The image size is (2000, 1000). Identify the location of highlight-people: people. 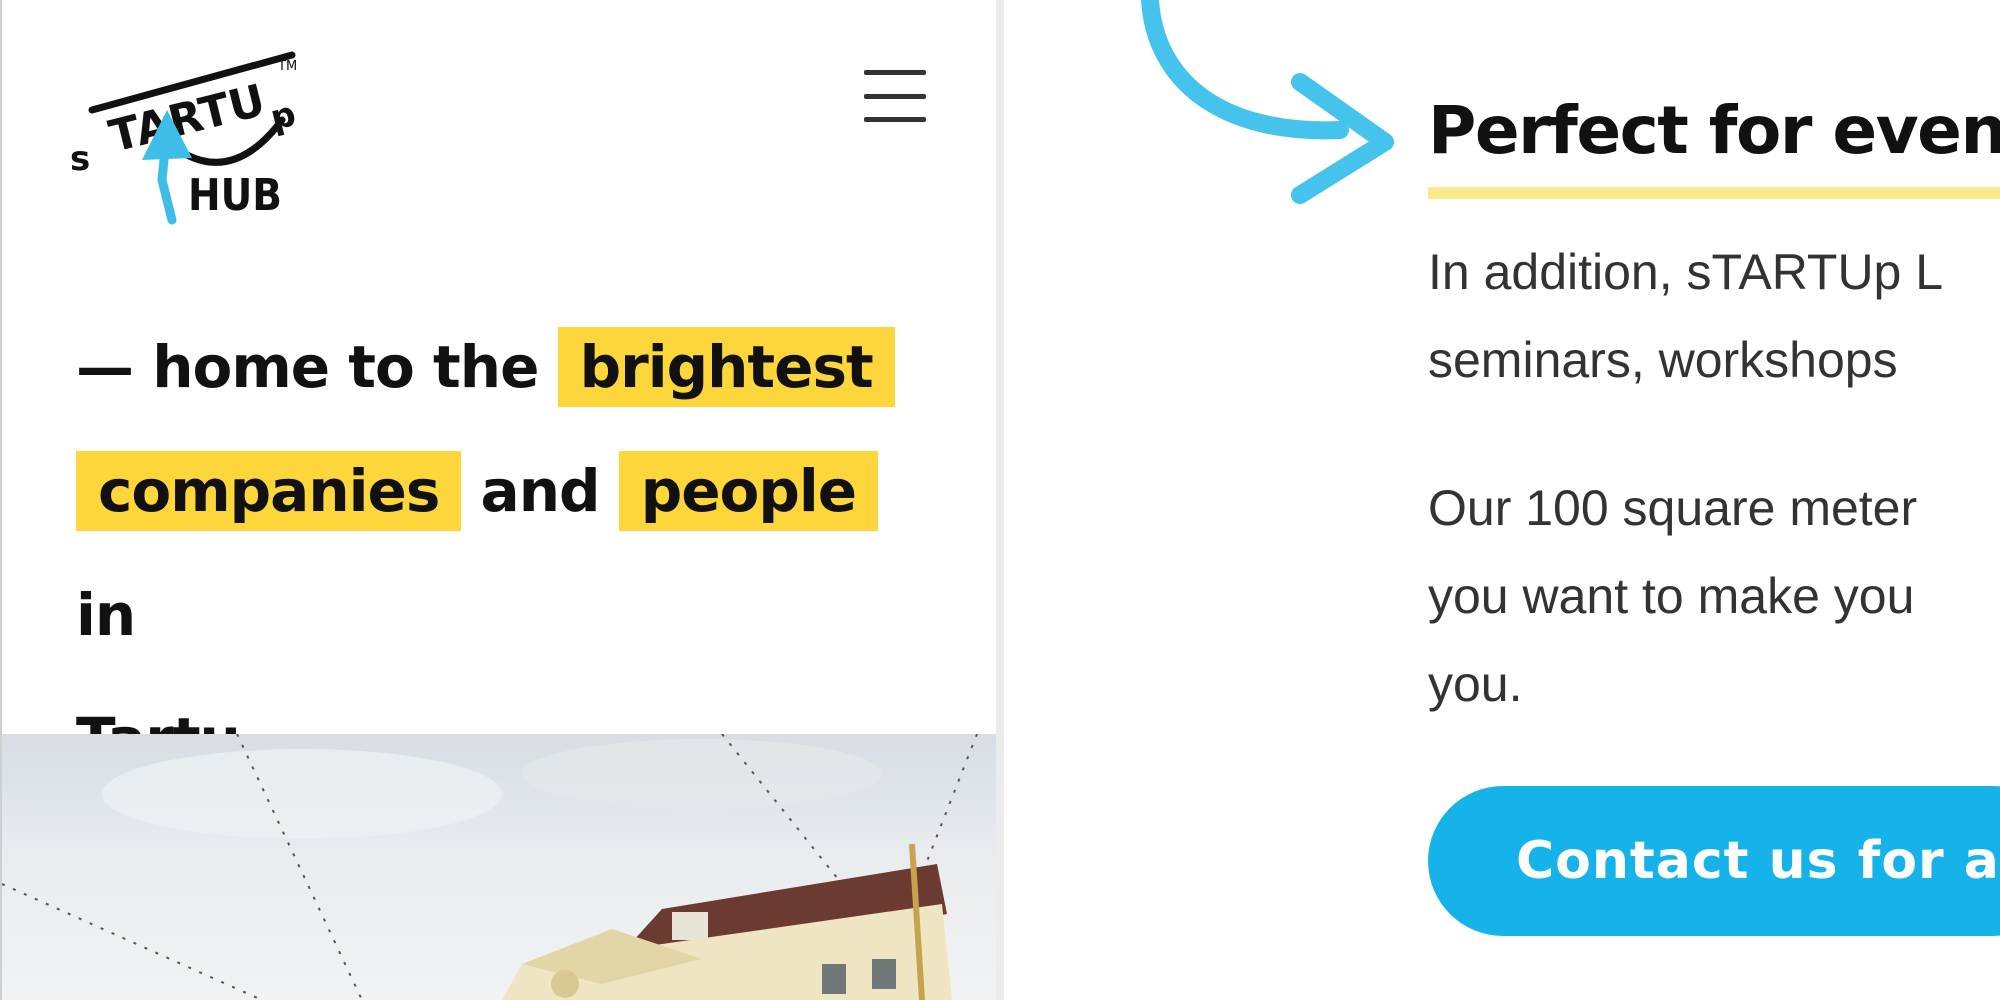
(748, 491).